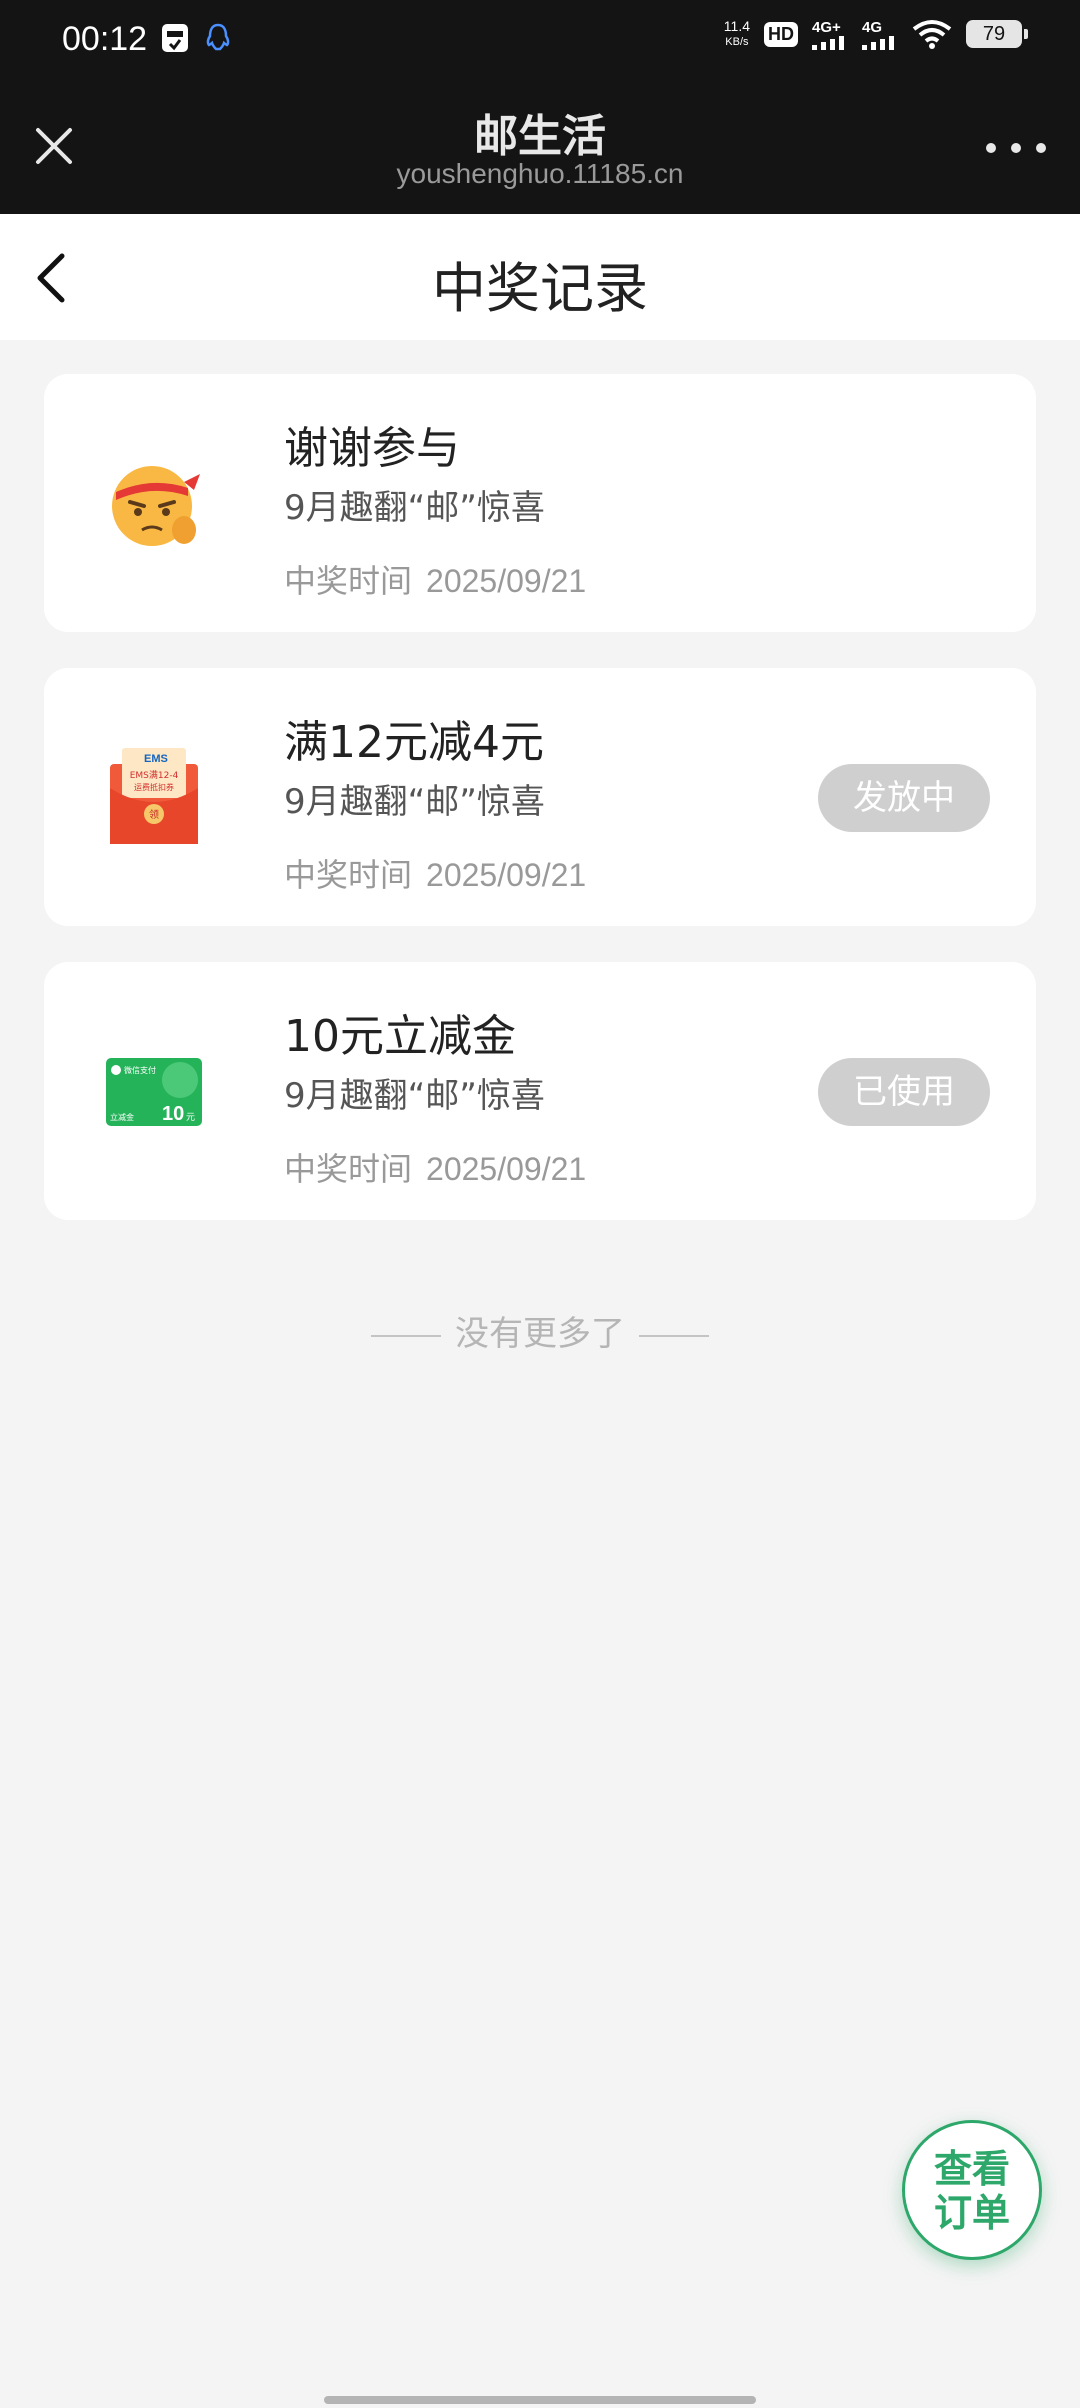  What do you see at coordinates (540, 1334) in the screenshot?
I see `no-more-text: 没有更多了` at bounding box center [540, 1334].